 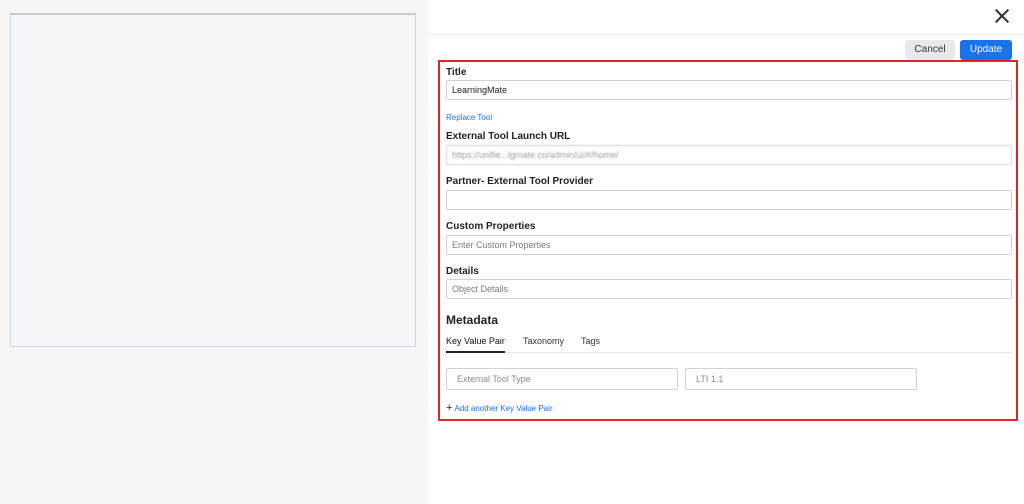 What do you see at coordinates (508, 136) in the screenshot?
I see `launch-url-label: External Tool Launch URL` at bounding box center [508, 136].